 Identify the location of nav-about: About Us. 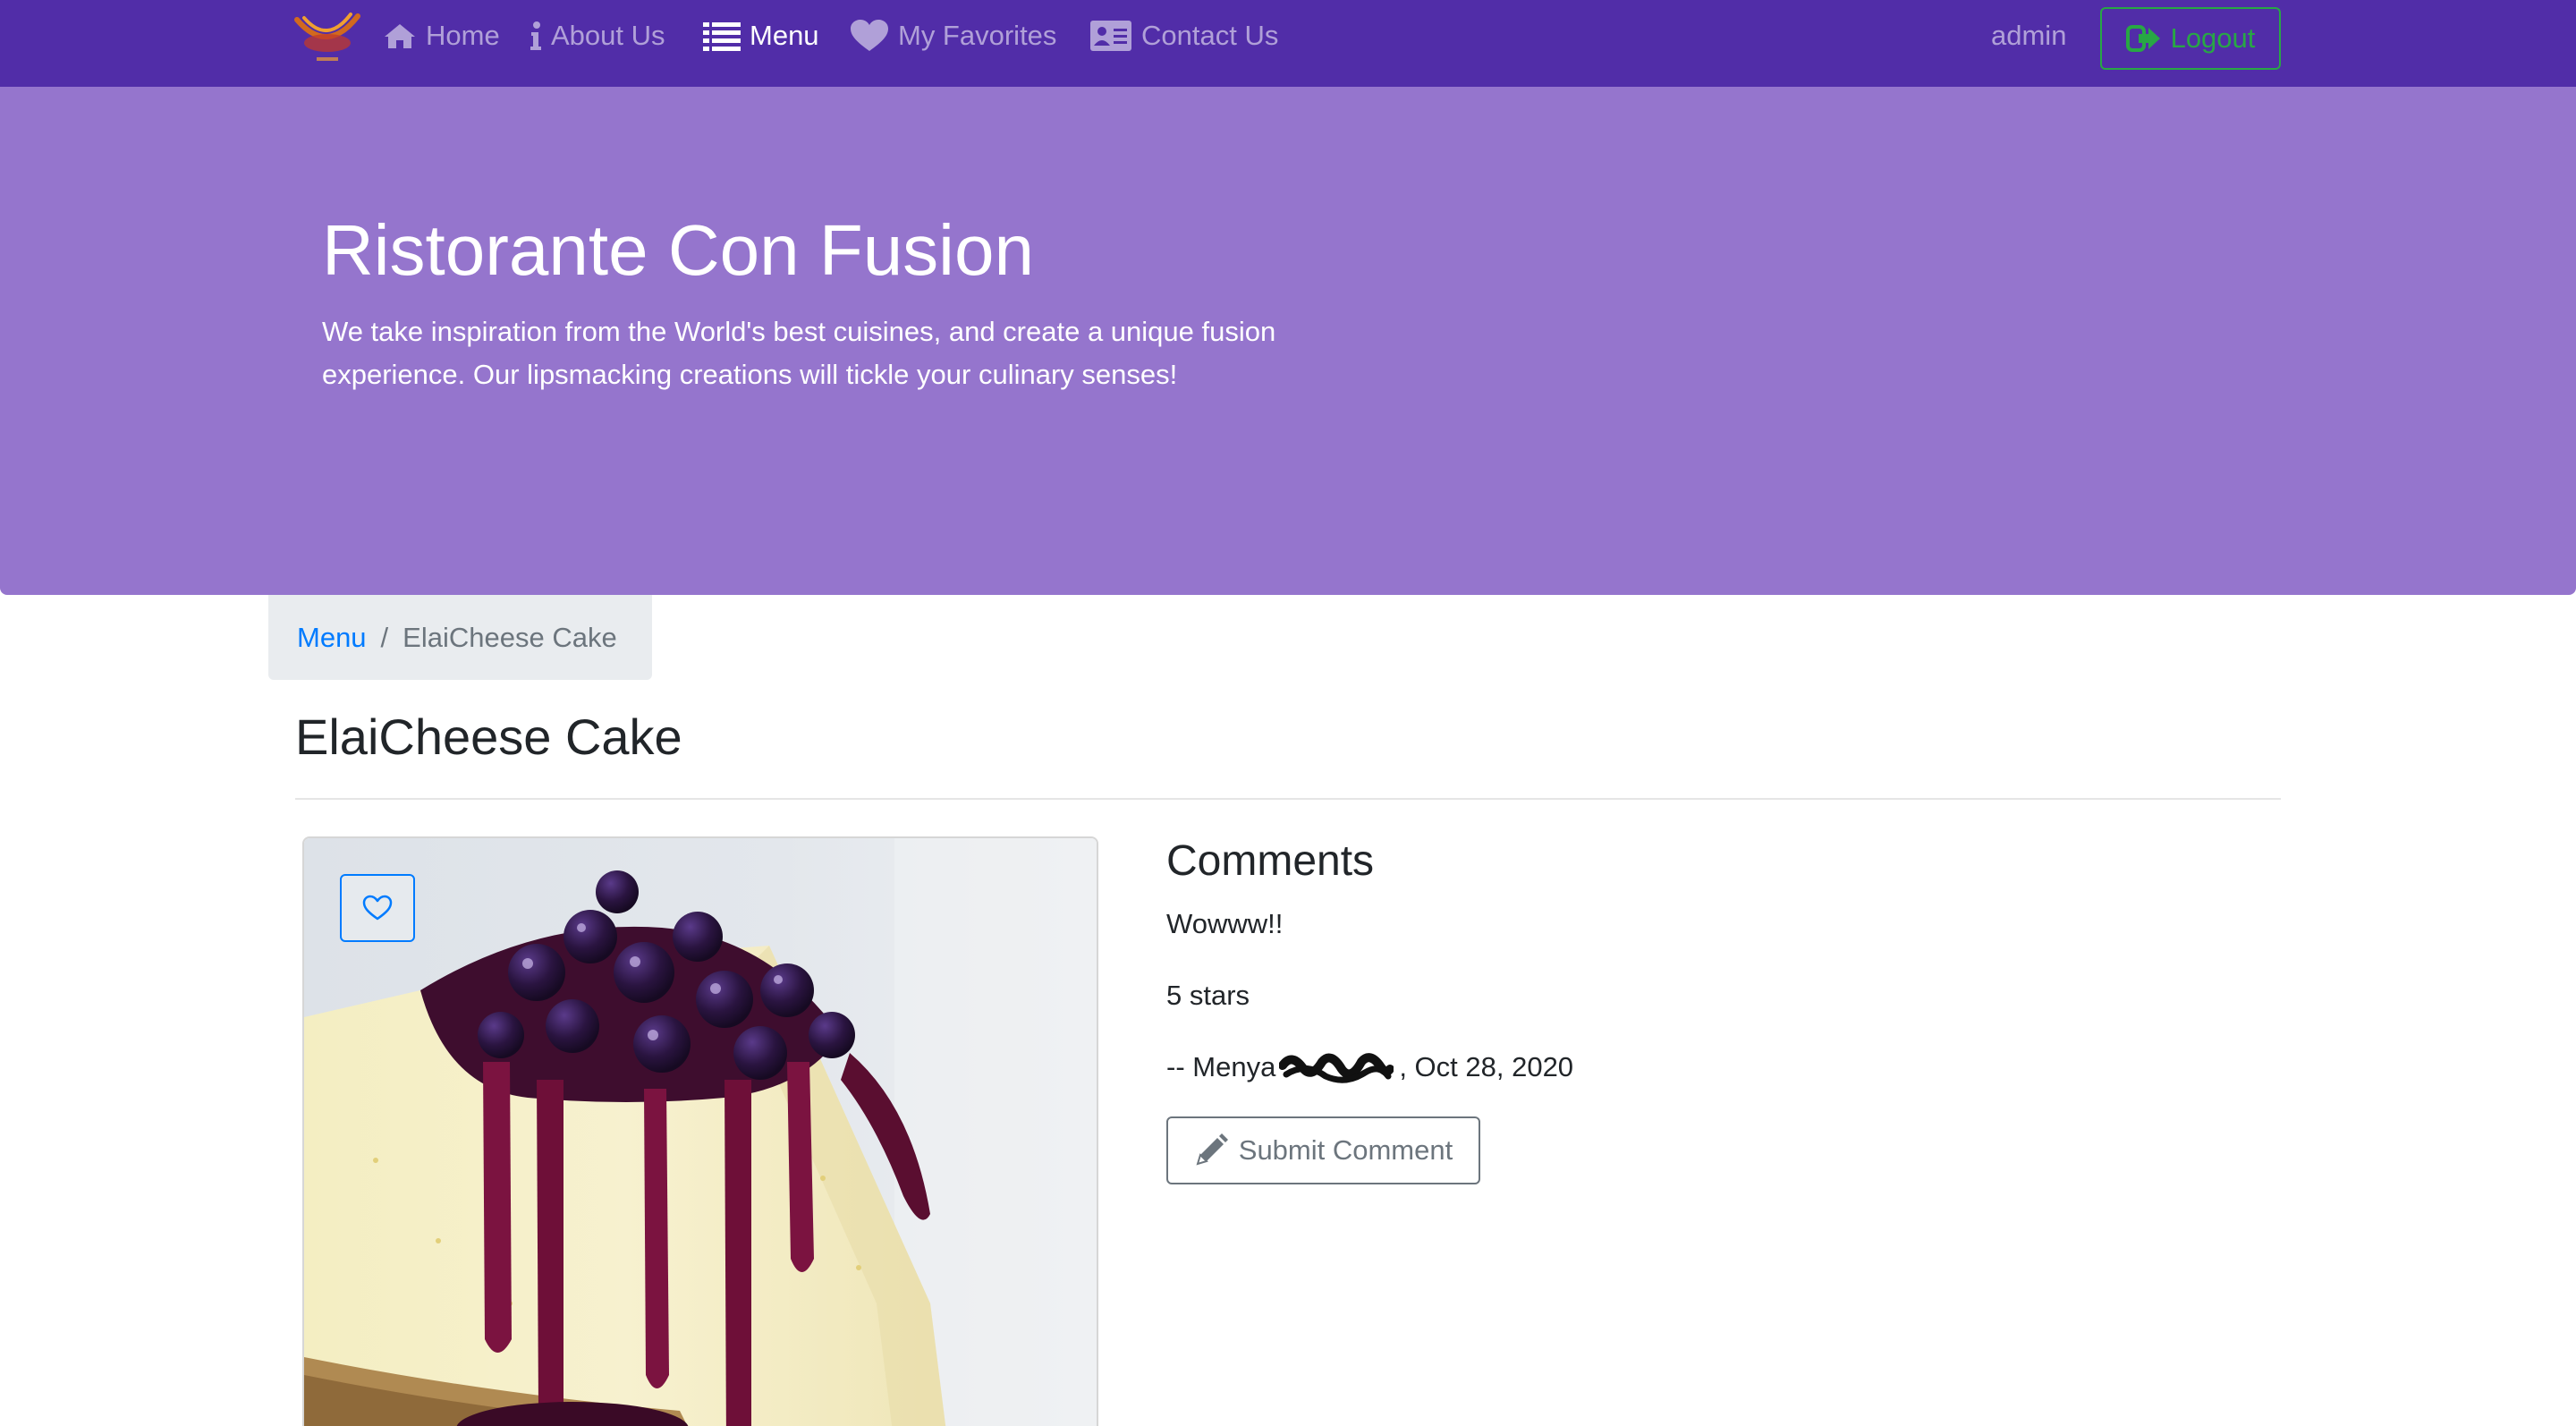
(597, 36).